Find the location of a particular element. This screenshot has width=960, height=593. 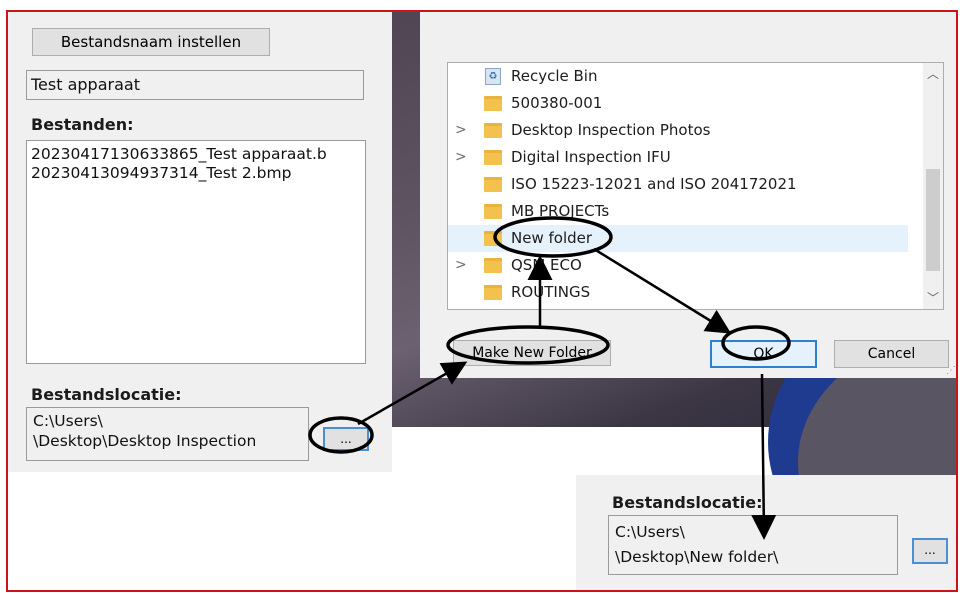

tree-item-label: Recycle Bin is located at coordinates (554, 76).